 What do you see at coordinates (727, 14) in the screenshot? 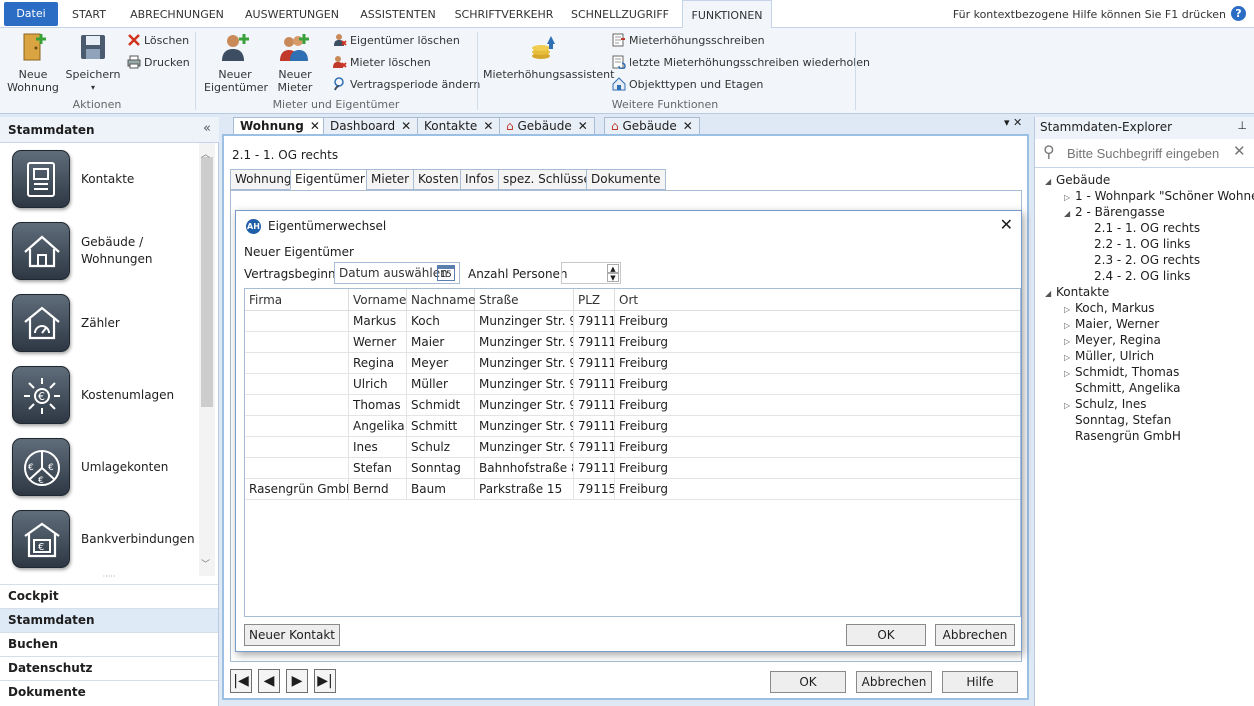
I see `tab-funktionen: FUNKTIONEN` at bounding box center [727, 14].